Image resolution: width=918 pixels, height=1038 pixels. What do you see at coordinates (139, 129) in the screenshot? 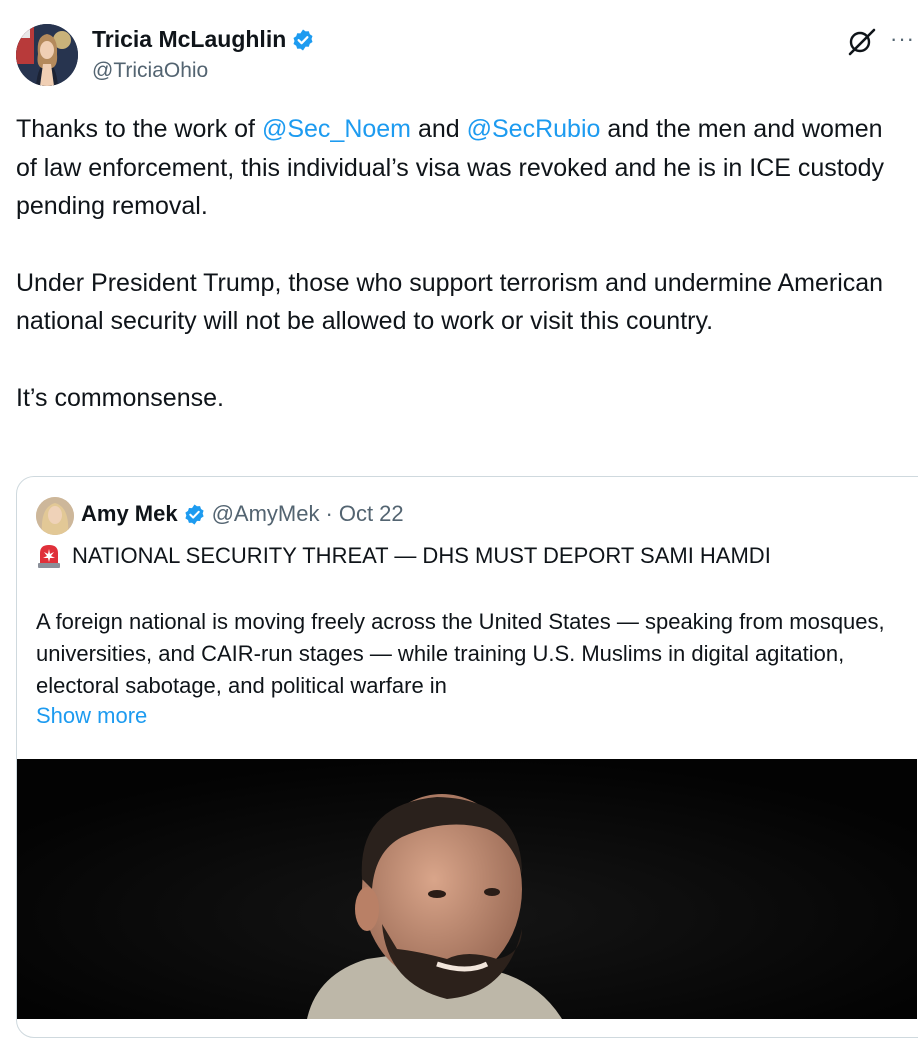
I see `text-segment: Thanks to the work of` at bounding box center [139, 129].